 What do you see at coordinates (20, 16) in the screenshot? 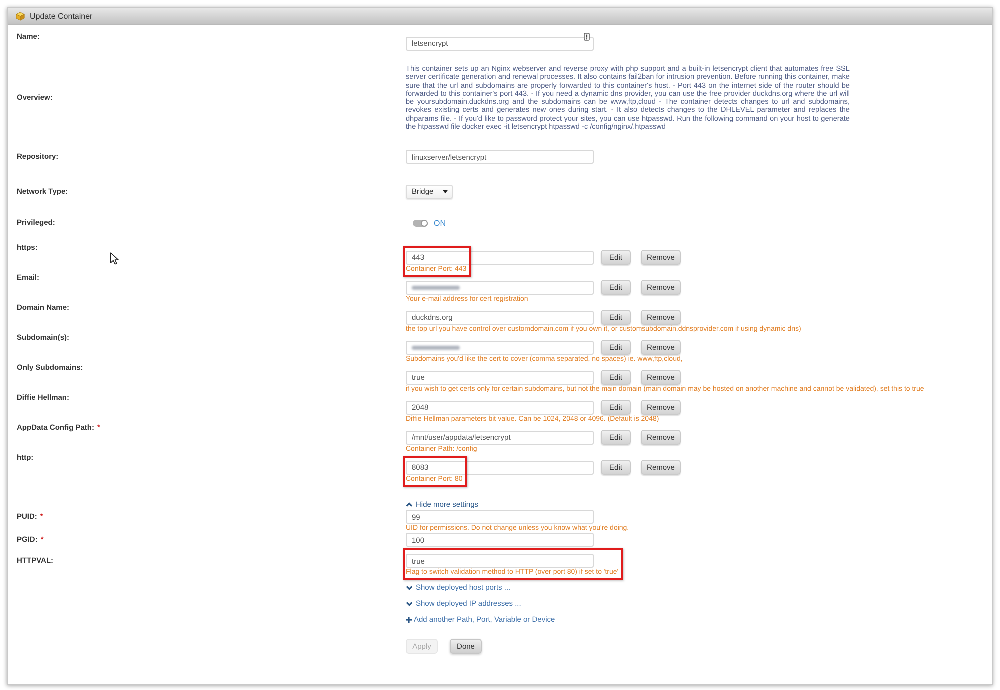
I see `box-icon` at bounding box center [20, 16].